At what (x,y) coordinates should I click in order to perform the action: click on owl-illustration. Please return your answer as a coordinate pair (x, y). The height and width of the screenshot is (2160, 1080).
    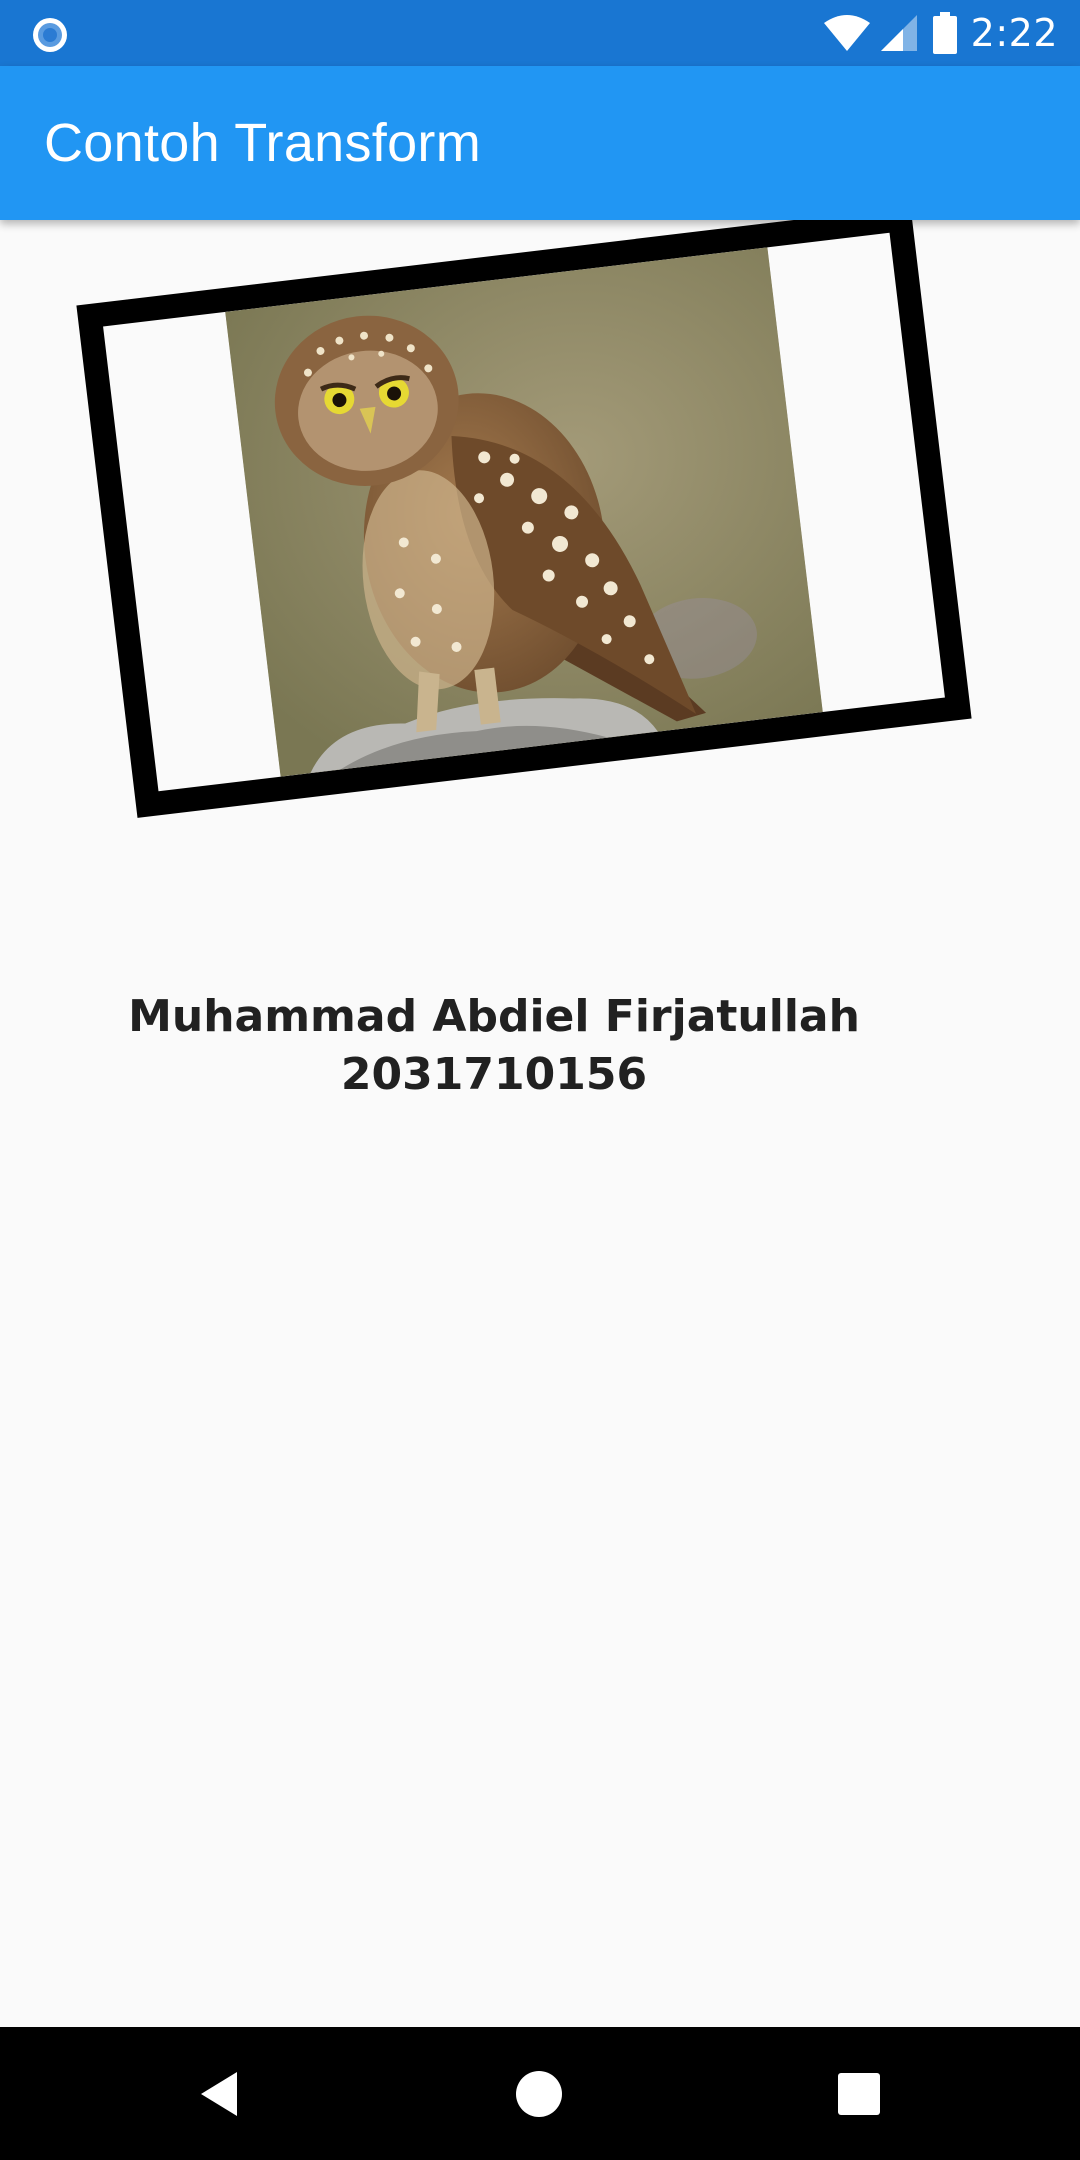
    Looking at the image, I should click on (524, 512).